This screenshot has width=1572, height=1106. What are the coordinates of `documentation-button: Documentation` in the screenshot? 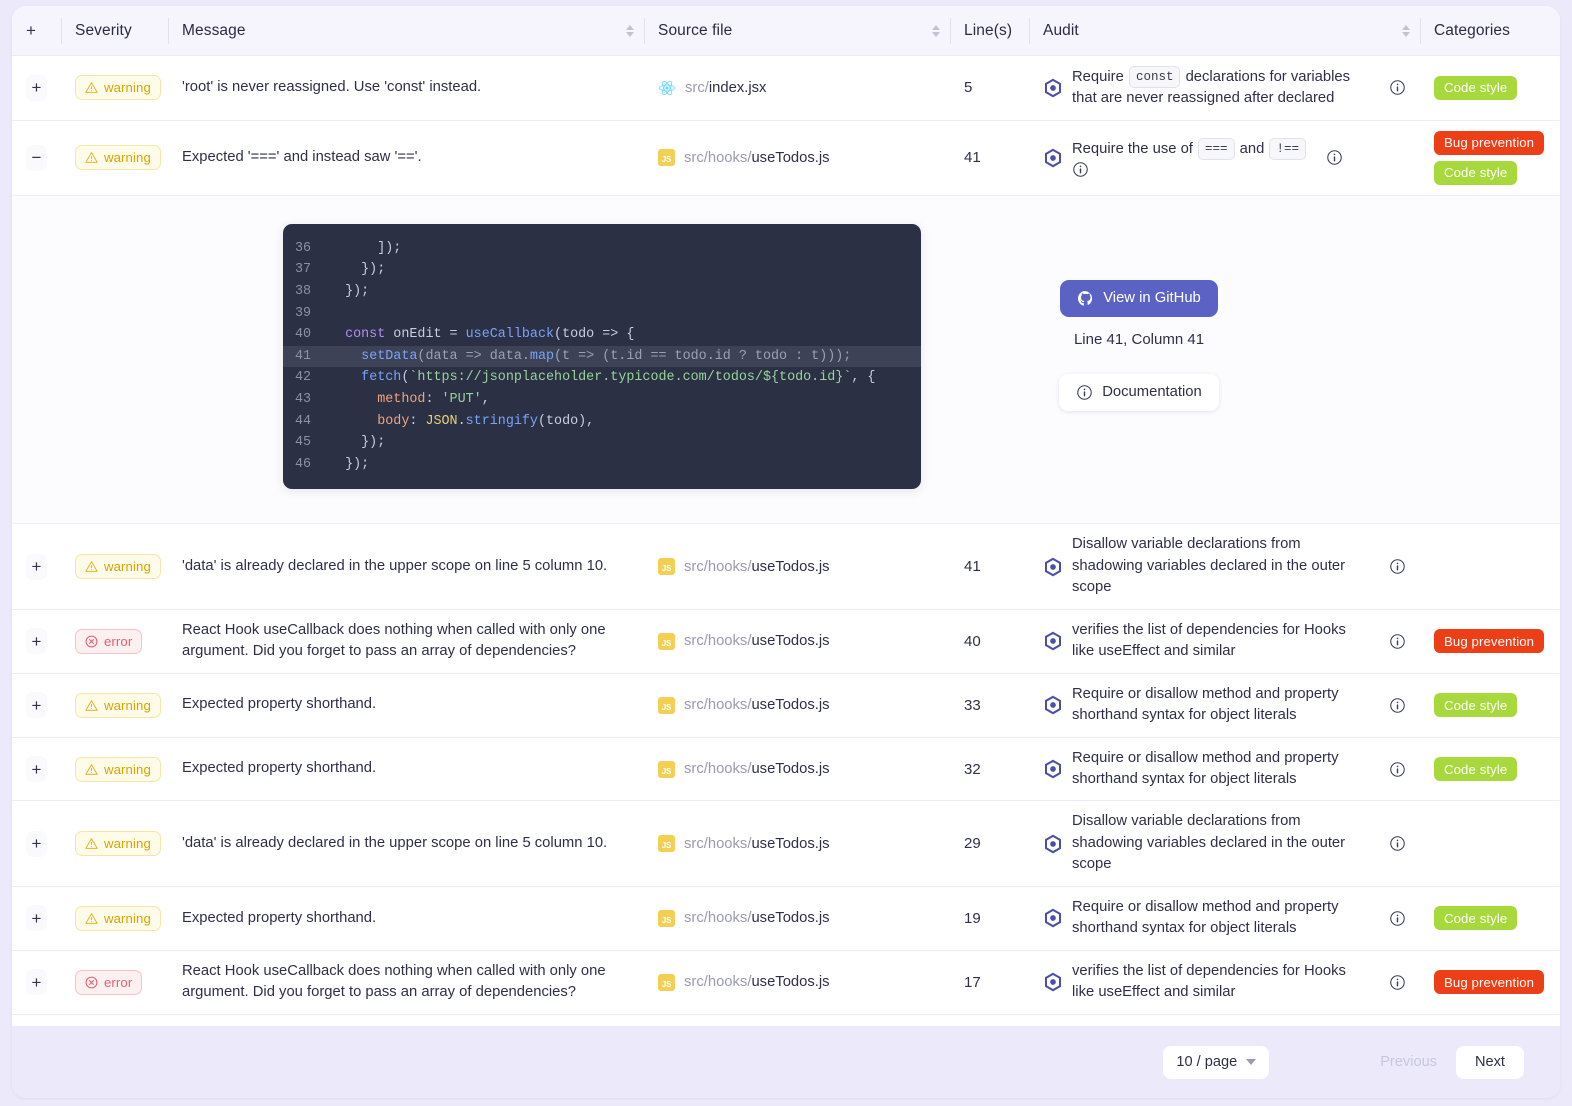 It's located at (1139, 392).